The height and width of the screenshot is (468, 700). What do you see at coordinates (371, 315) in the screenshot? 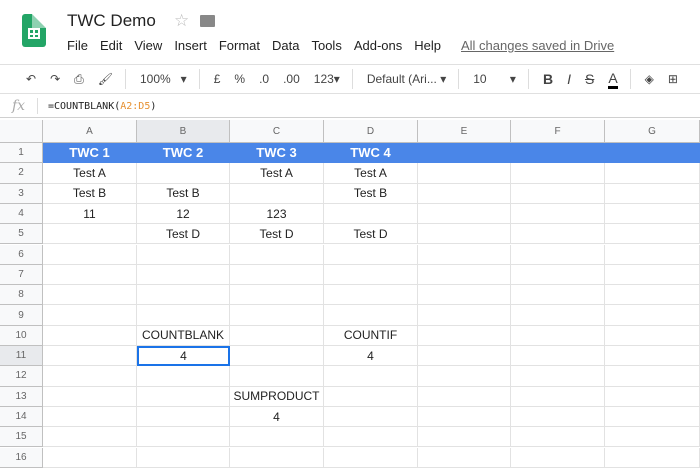
I see `cell-D9` at bounding box center [371, 315].